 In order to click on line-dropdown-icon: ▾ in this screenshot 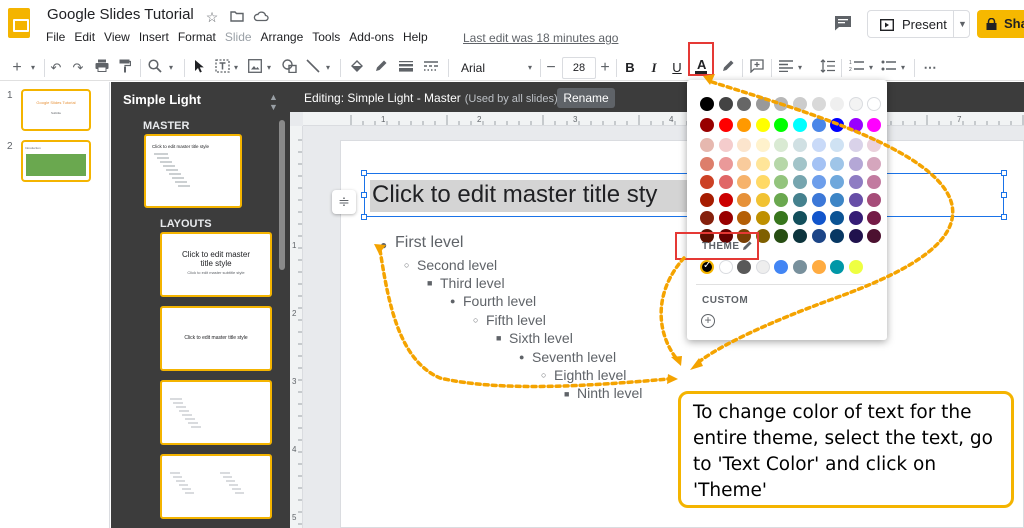, I will do `click(328, 68)`.